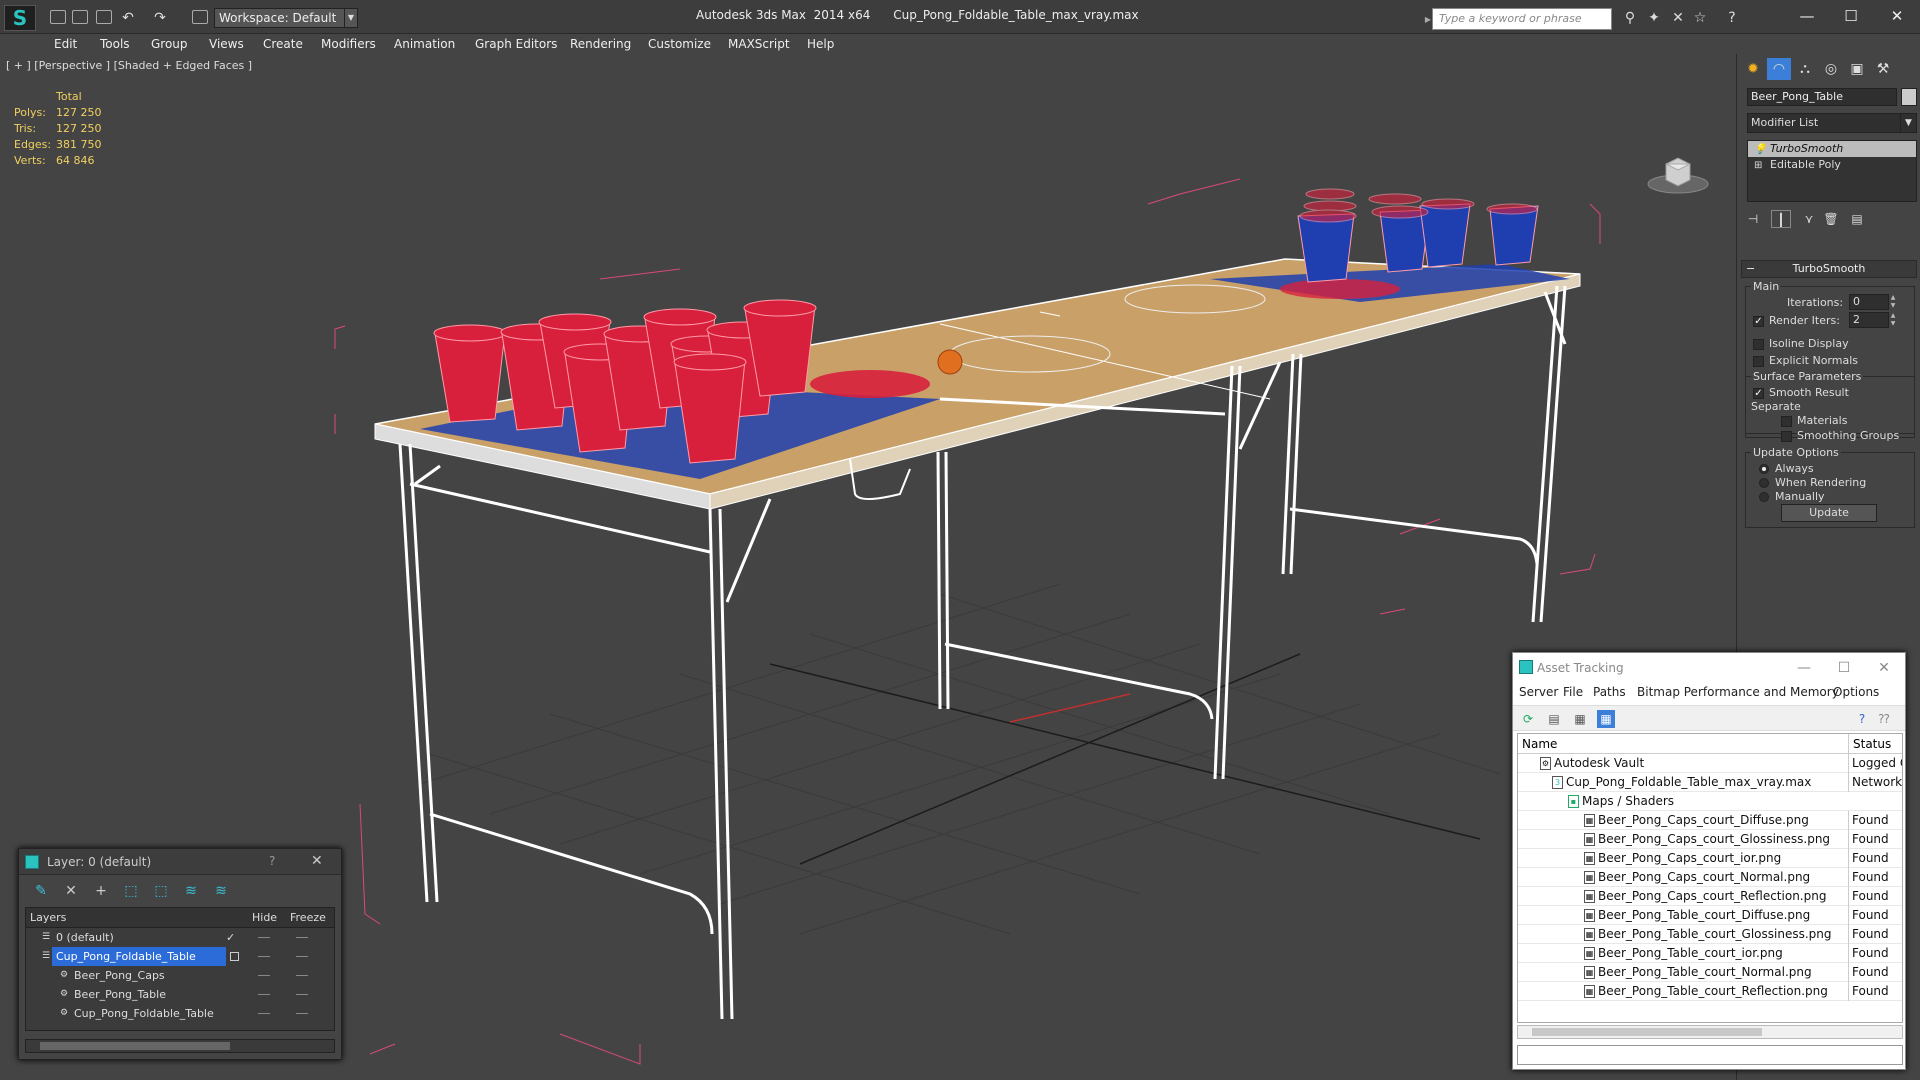 The width and height of the screenshot is (1920, 1080). What do you see at coordinates (820, 44) in the screenshot?
I see `menu-help: Help` at bounding box center [820, 44].